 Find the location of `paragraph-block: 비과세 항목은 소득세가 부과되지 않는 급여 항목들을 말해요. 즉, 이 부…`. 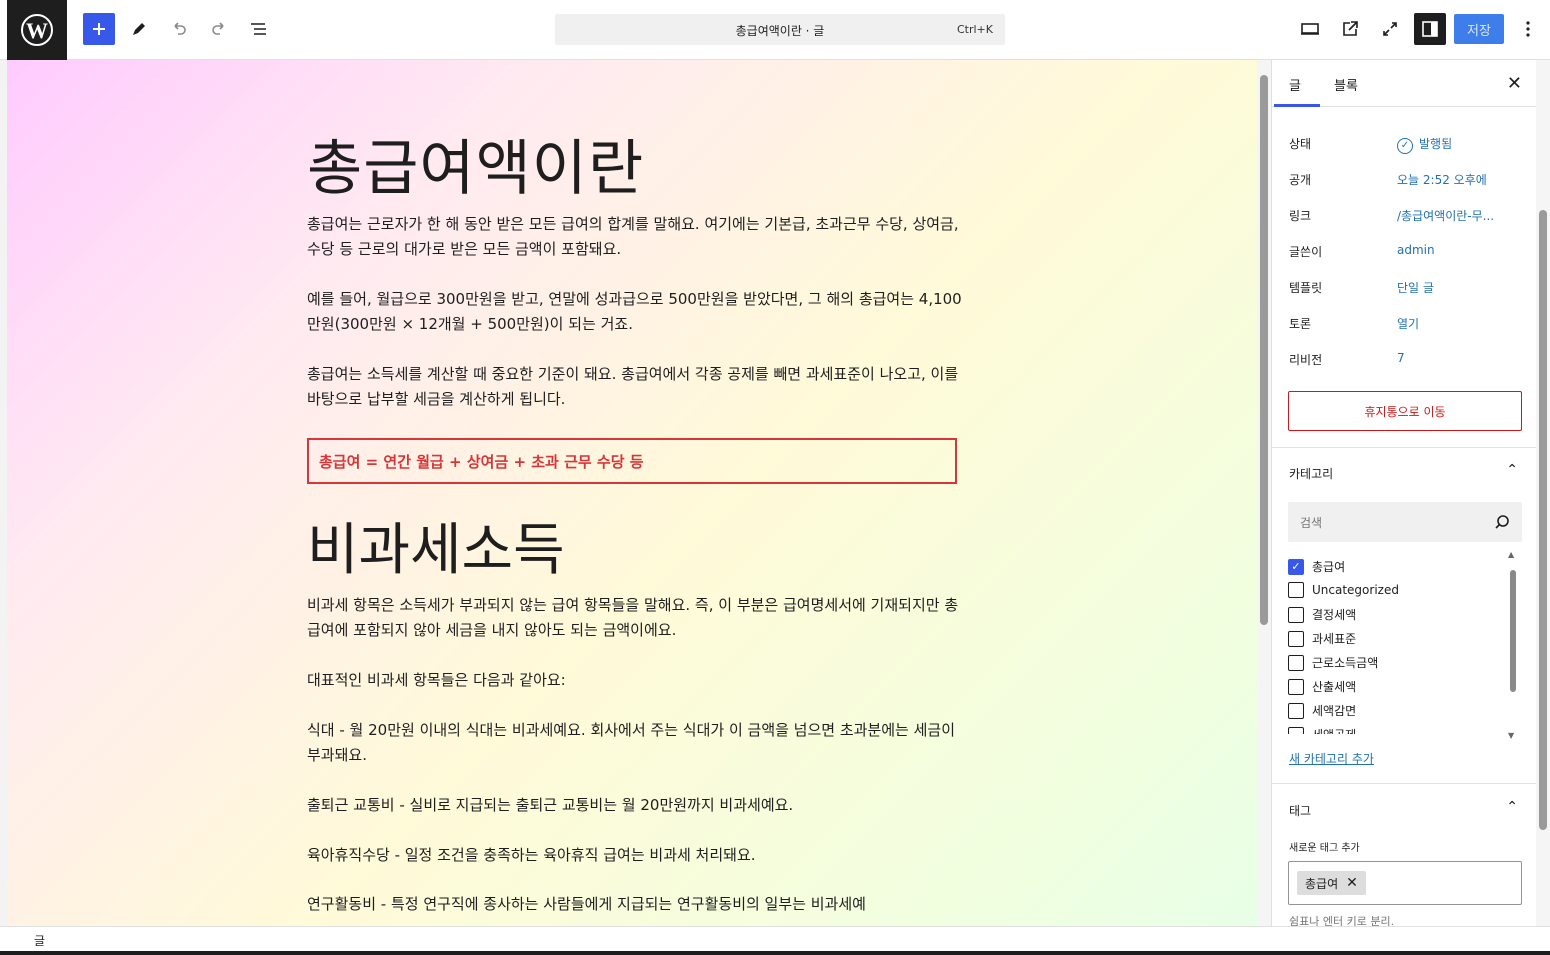

paragraph-block: 비과세 항목은 소득세가 부과되지 않는 급여 항목들을 말해요. 즉, 이 부… is located at coordinates (637, 618).